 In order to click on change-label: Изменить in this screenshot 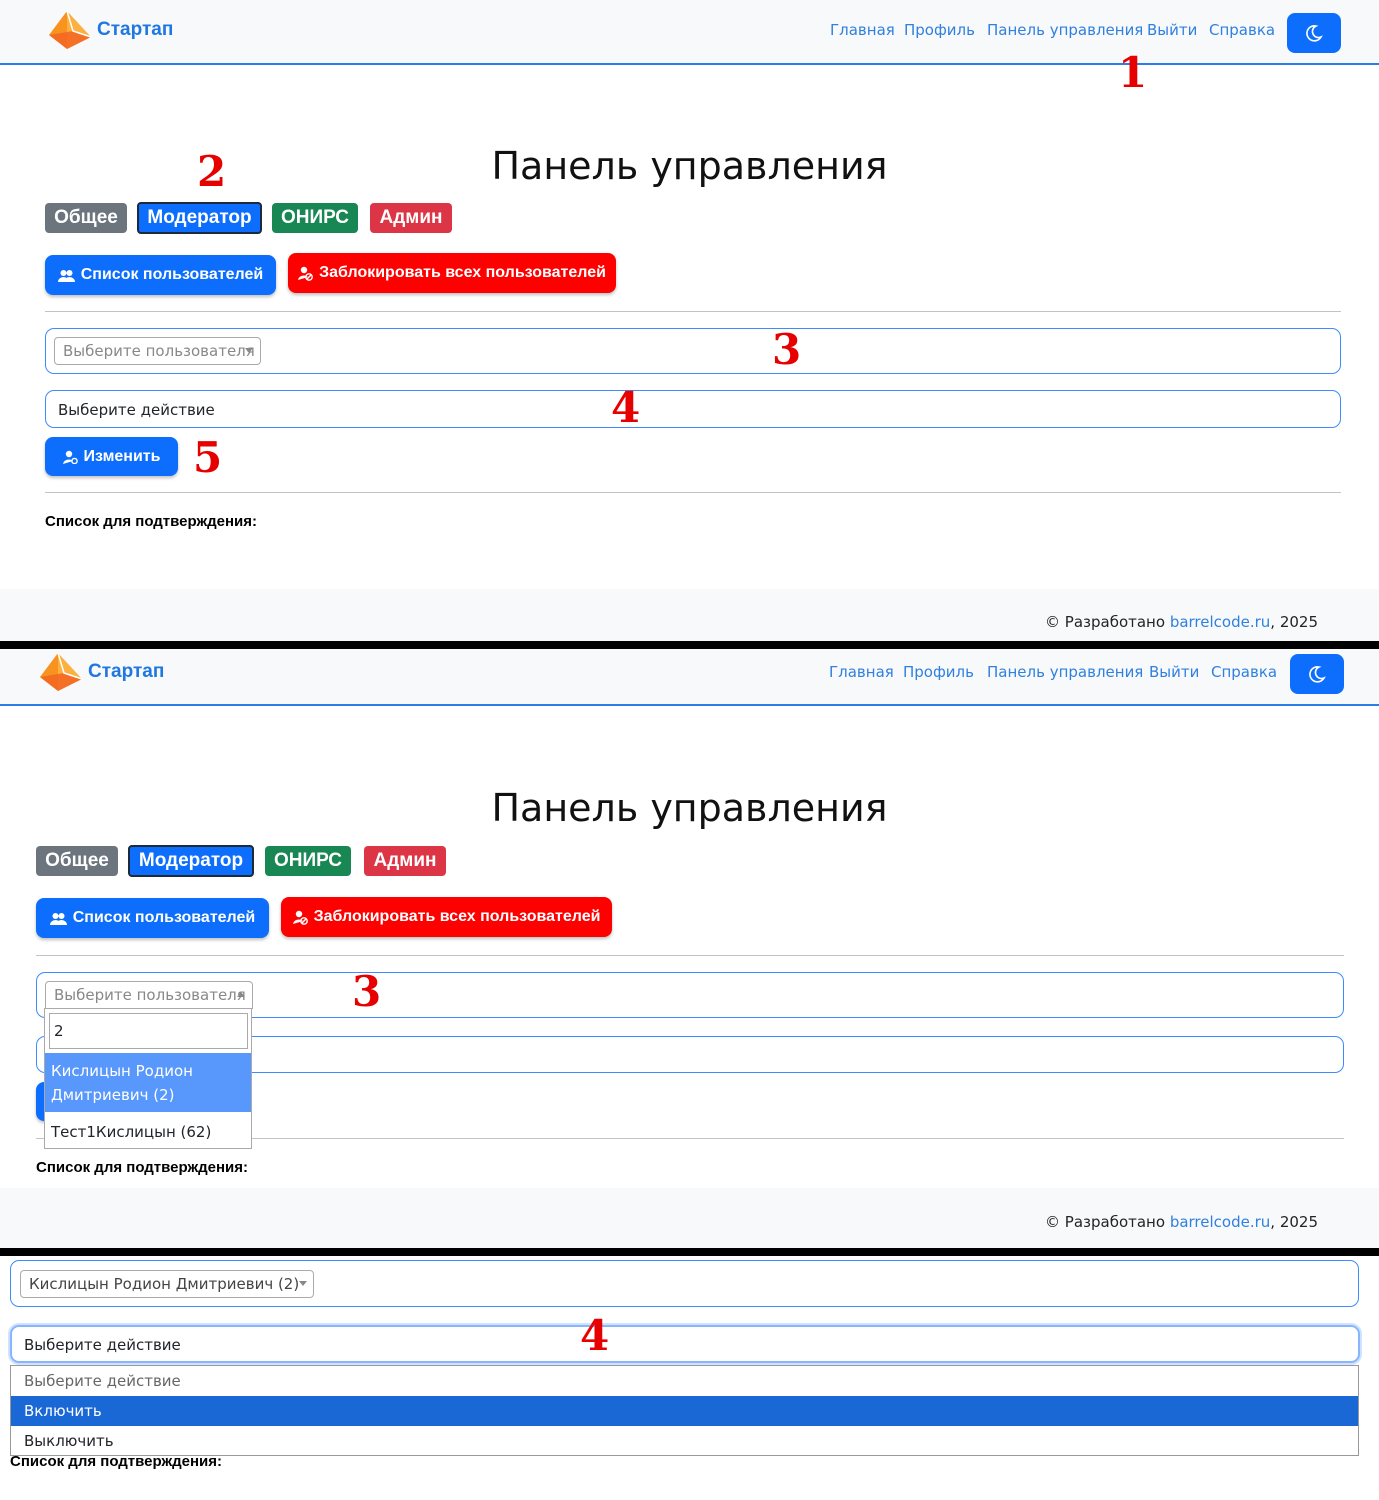, I will do `click(122, 456)`.